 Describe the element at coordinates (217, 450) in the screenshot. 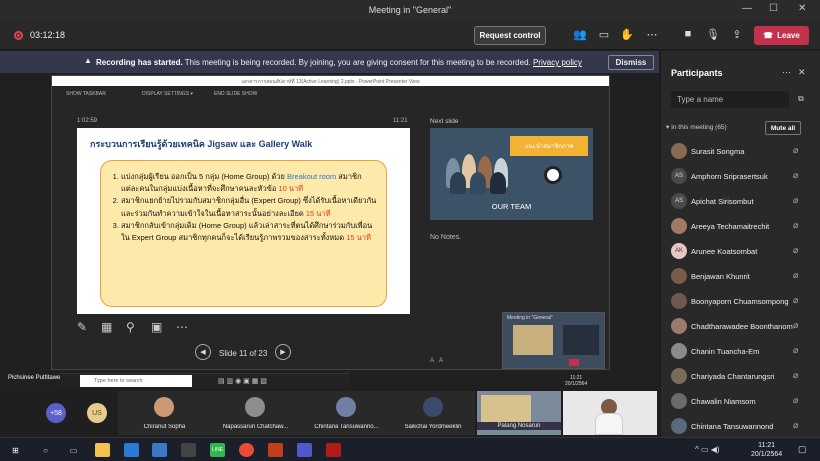

I see `line-icon: LINE` at that location.